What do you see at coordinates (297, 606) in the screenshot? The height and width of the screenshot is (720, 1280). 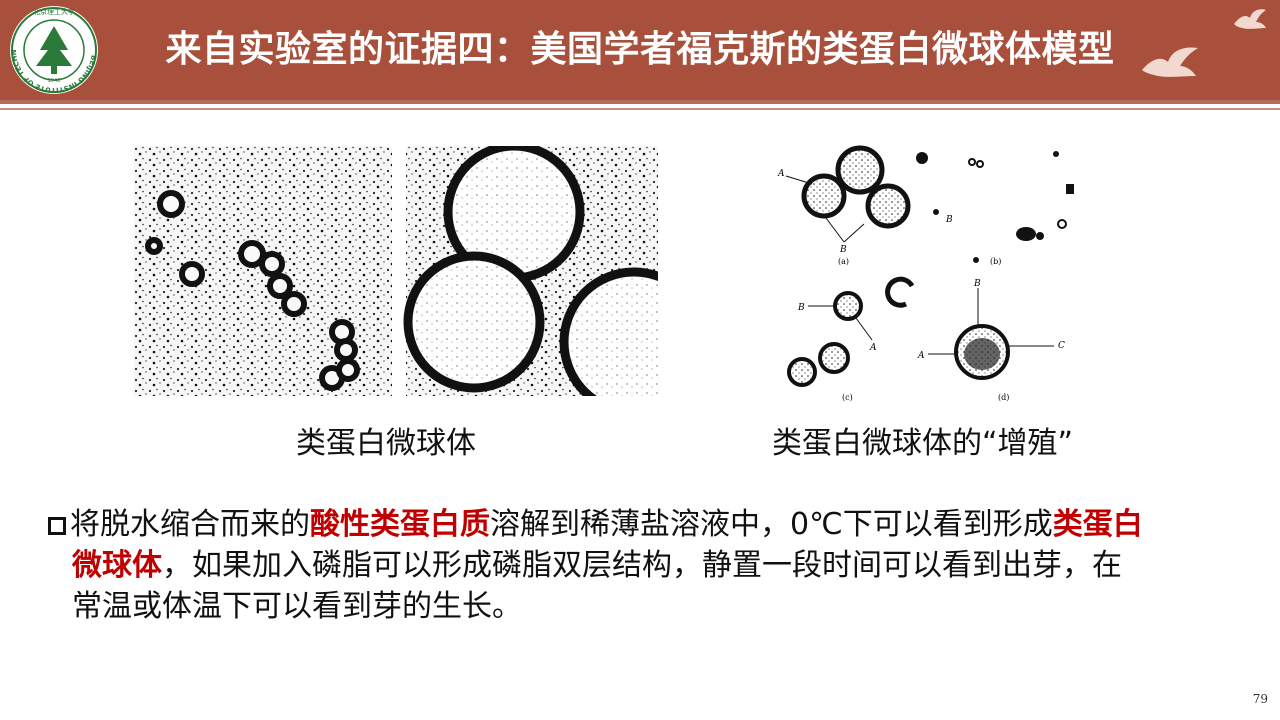 I see `body-text-4: 常温或体温下可以看到芽的生长。` at bounding box center [297, 606].